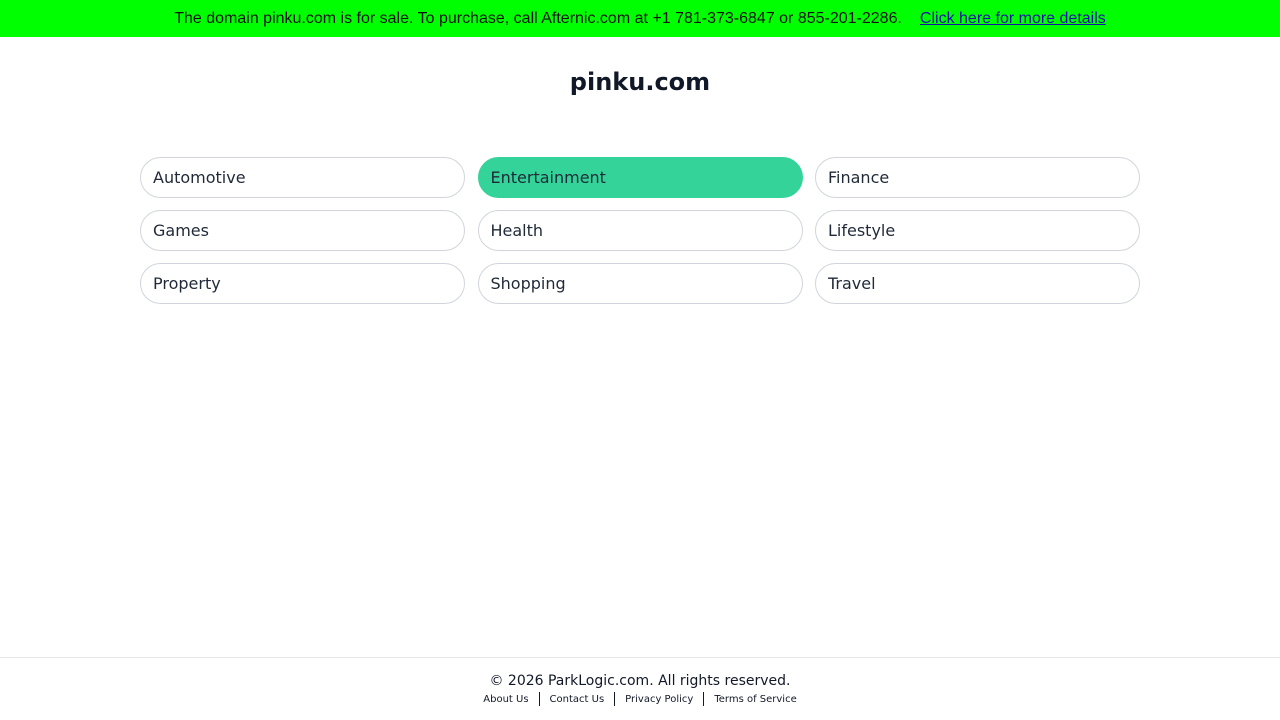 Image resolution: width=1280 pixels, height=720 pixels. I want to click on more-details-link: Click here for more details, so click(1013, 19).